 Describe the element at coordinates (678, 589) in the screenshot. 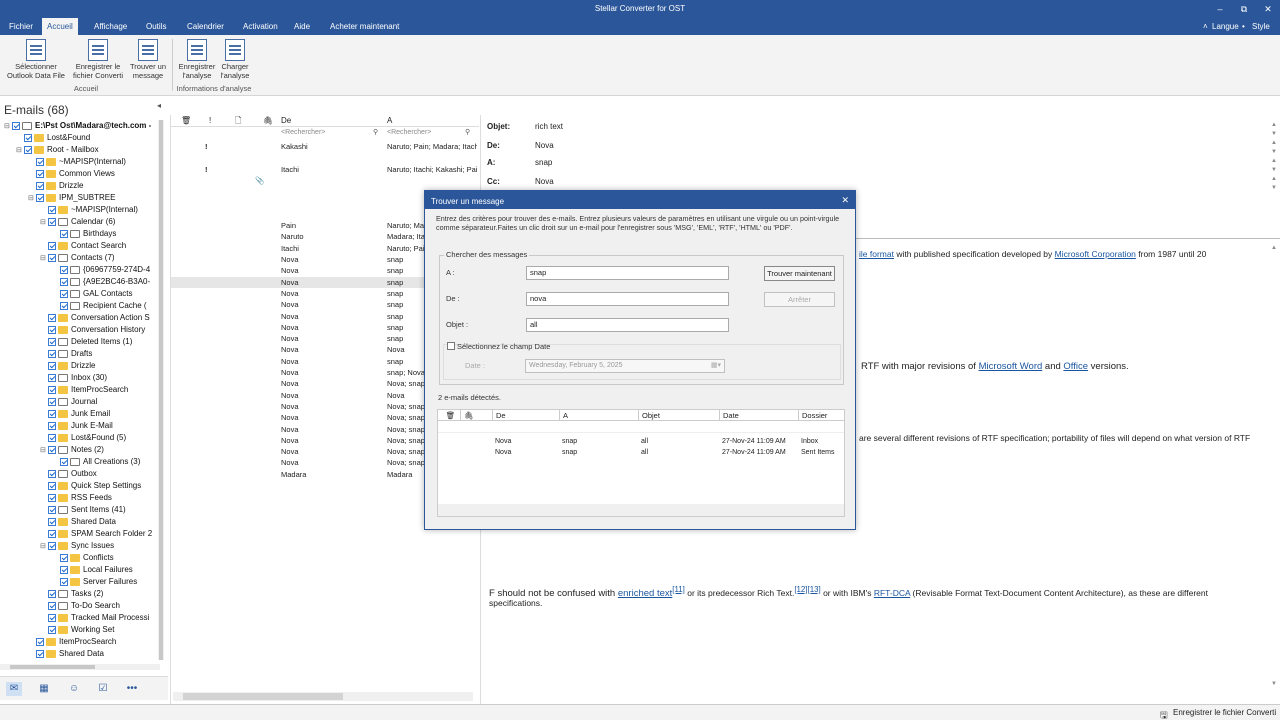

I see `footnote-link: [11]` at that location.